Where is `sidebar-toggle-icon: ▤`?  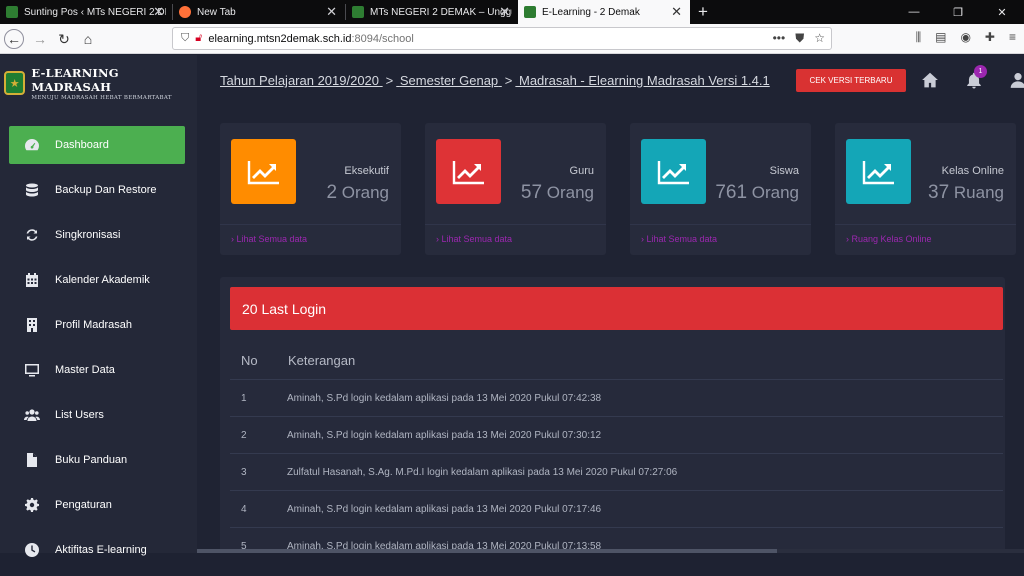 sidebar-toggle-icon: ▤ is located at coordinates (940, 37).